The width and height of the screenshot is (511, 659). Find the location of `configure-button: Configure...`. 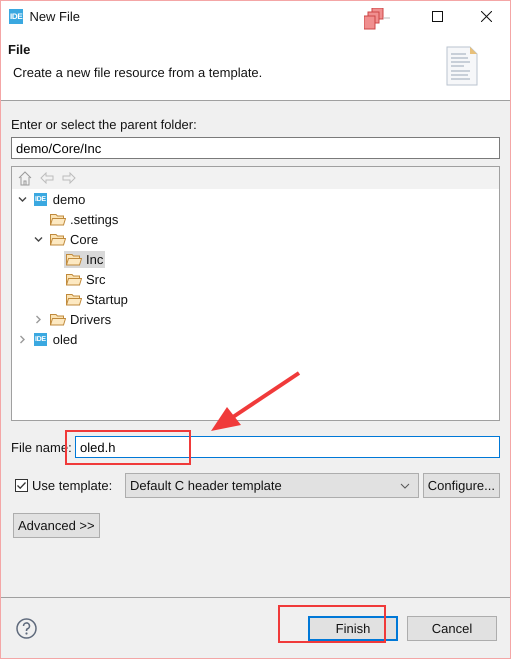

configure-button: Configure... is located at coordinates (461, 485).